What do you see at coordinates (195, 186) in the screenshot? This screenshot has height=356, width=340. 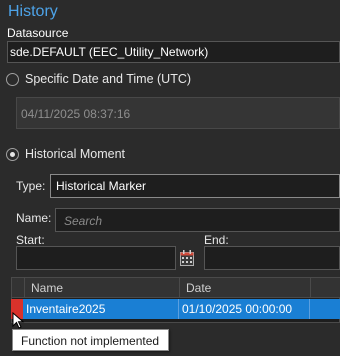 I see `type-dropdown: Historical Marker` at bounding box center [195, 186].